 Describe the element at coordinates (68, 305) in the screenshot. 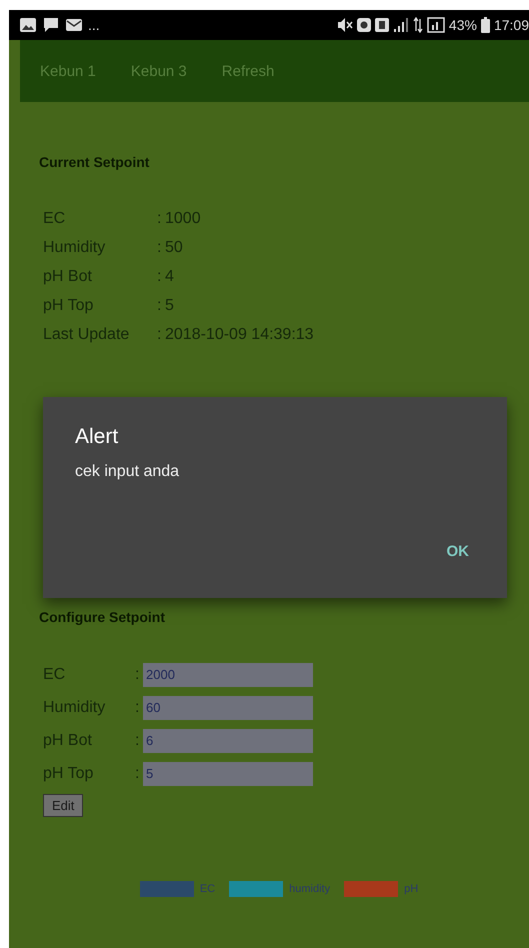

I see `setpoint-label: pH Top` at that location.